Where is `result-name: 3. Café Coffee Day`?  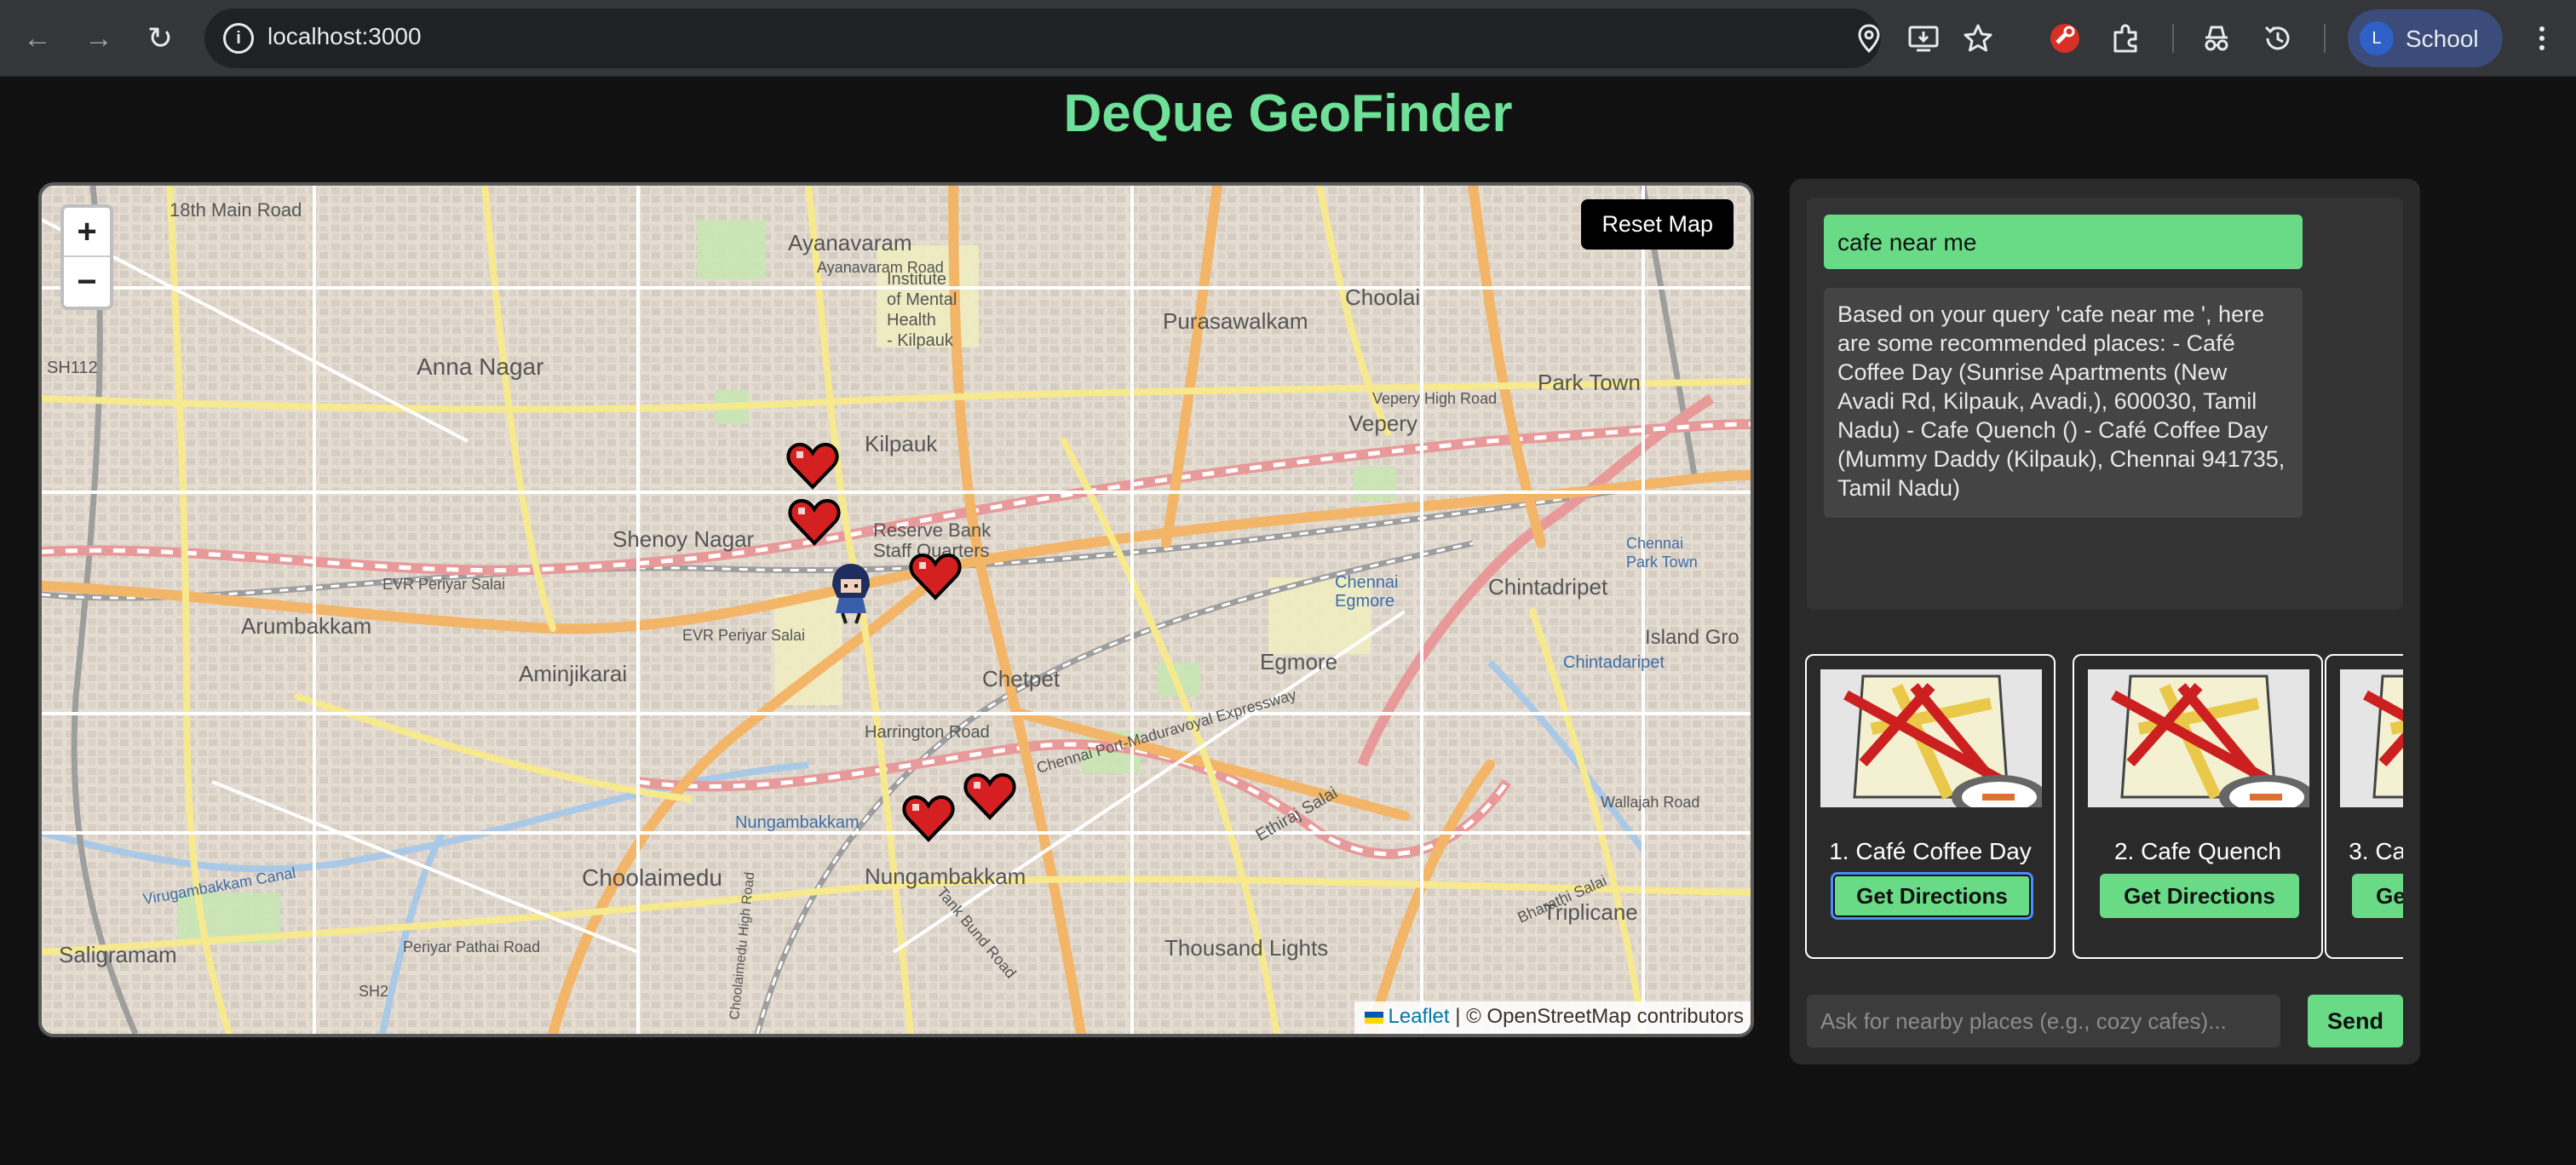 result-name: 3. Café Coffee Day is located at coordinates (2376, 851).